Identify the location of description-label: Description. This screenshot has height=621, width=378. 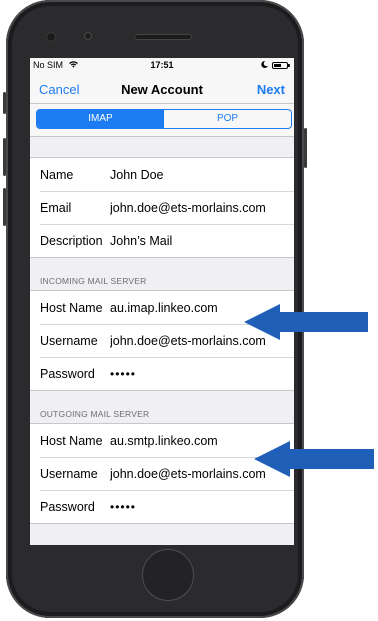
(71, 240).